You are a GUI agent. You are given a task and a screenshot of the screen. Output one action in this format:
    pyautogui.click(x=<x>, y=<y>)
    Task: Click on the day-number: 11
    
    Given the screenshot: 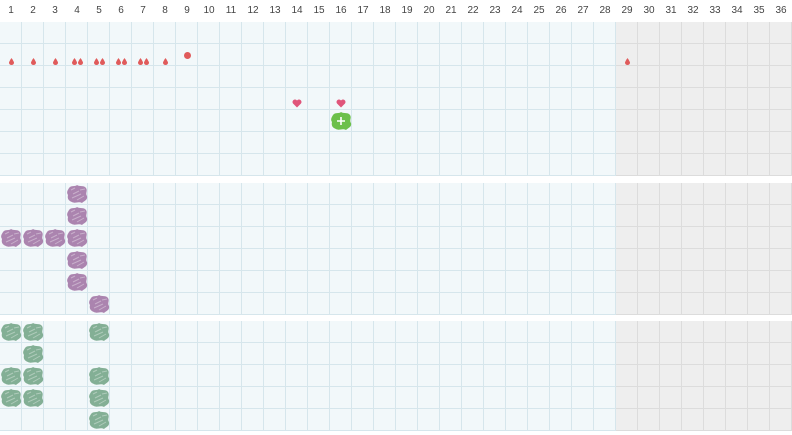 What is the action you would take?
    pyautogui.click(x=231, y=11)
    